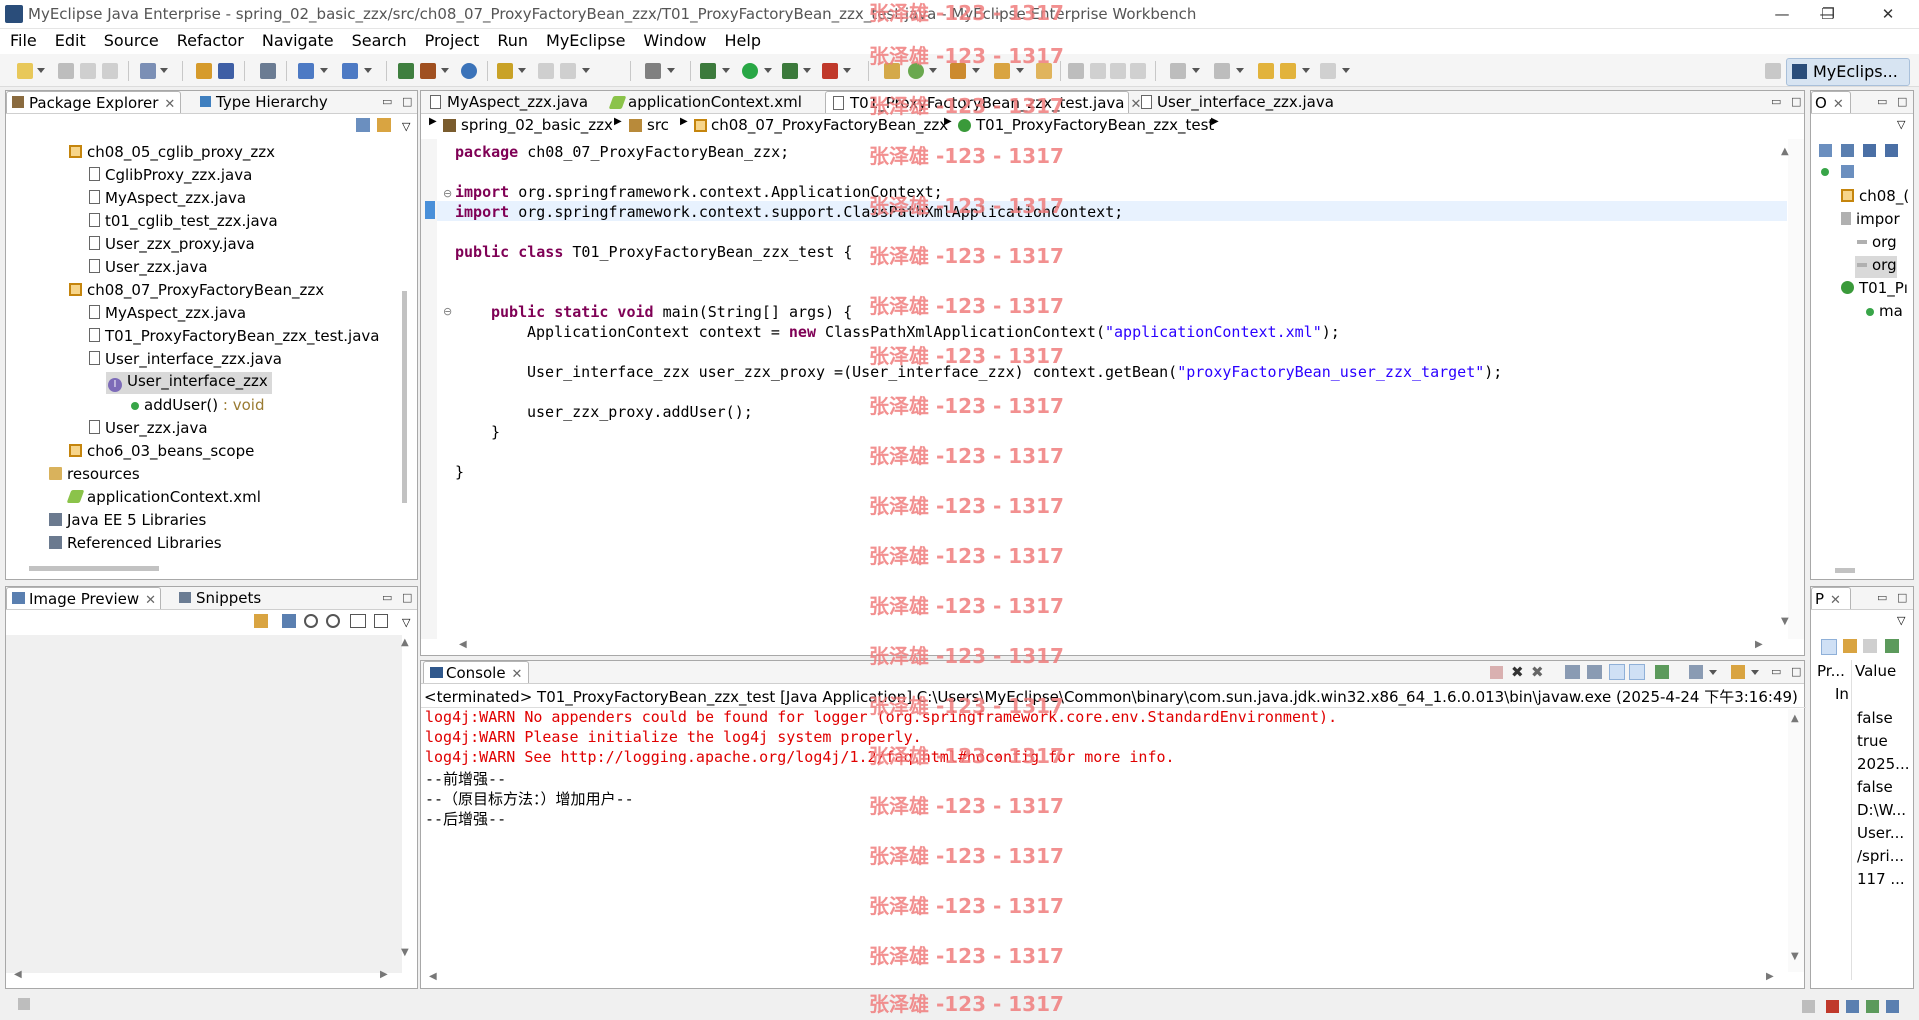 The height and width of the screenshot is (1020, 1919). What do you see at coordinates (1044, 71) in the screenshot?
I see `search-file-icon` at bounding box center [1044, 71].